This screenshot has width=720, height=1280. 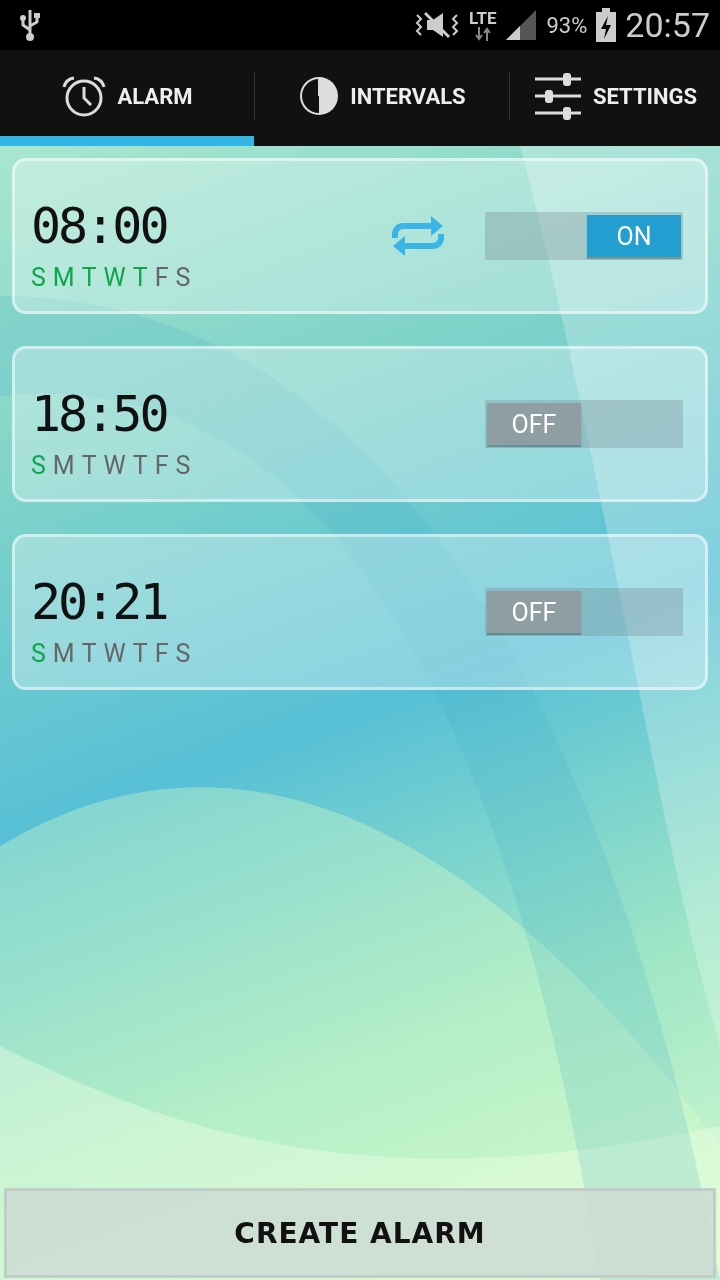 What do you see at coordinates (557, 96) in the screenshot?
I see `sliders-icon` at bounding box center [557, 96].